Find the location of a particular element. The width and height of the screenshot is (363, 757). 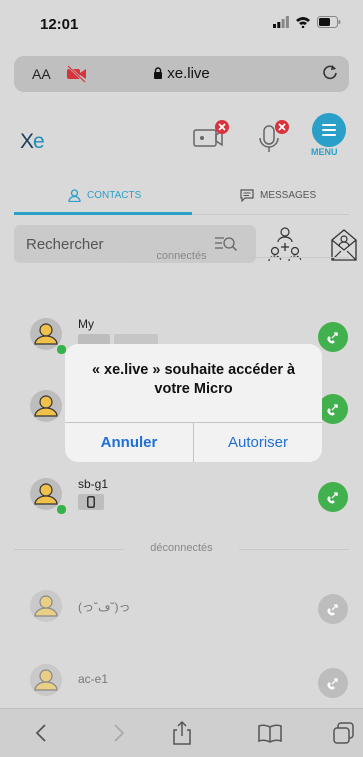

section-disconnected: déconnectés is located at coordinates (181, 550).